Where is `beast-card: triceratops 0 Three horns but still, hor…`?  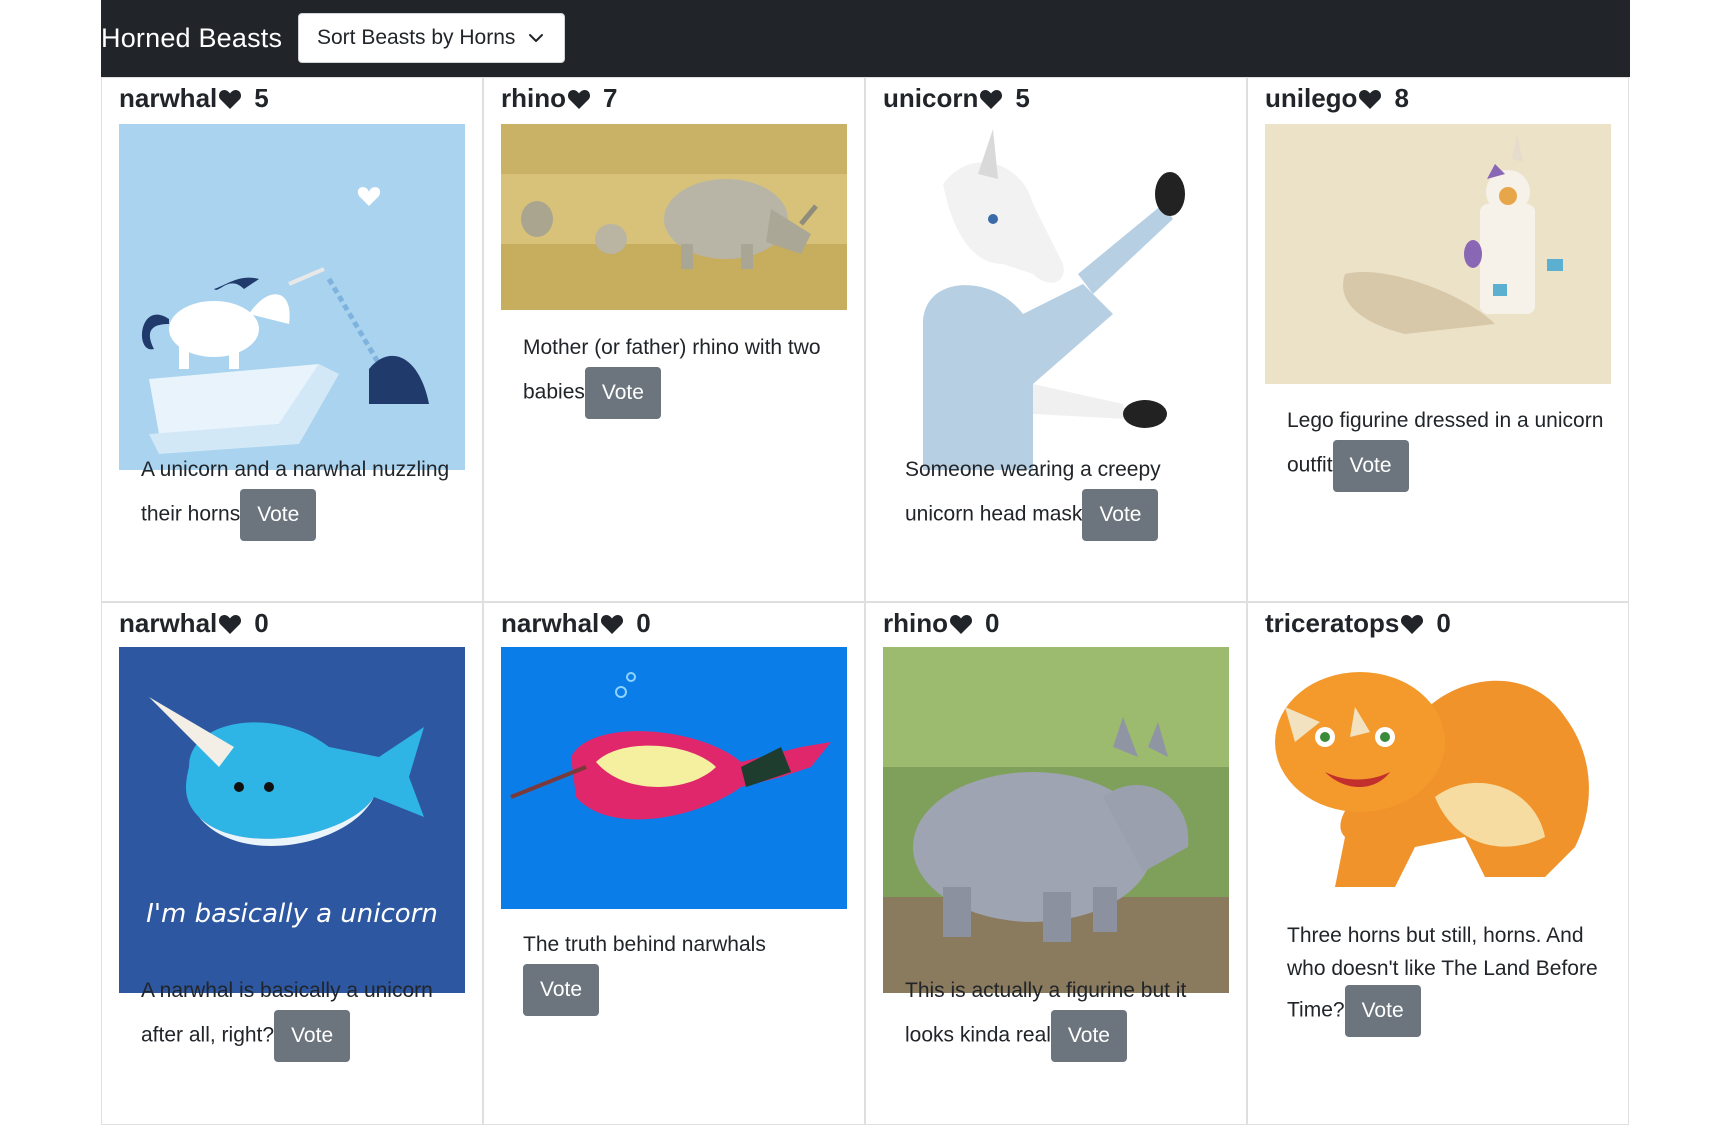 beast-card: triceratops 0 Three horns but still, hor… is located at coordinates (1438, 863).